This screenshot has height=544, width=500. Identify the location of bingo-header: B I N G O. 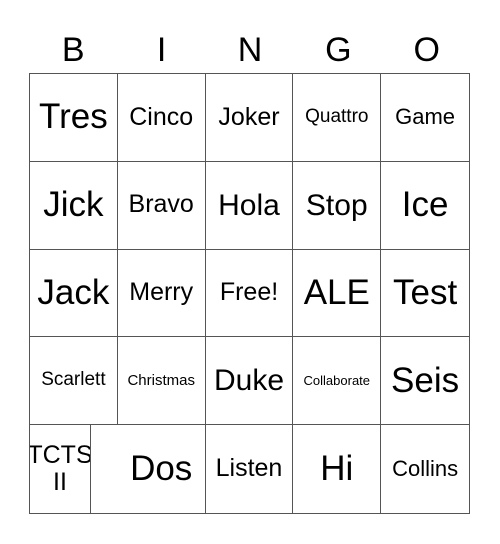
(250, 50).